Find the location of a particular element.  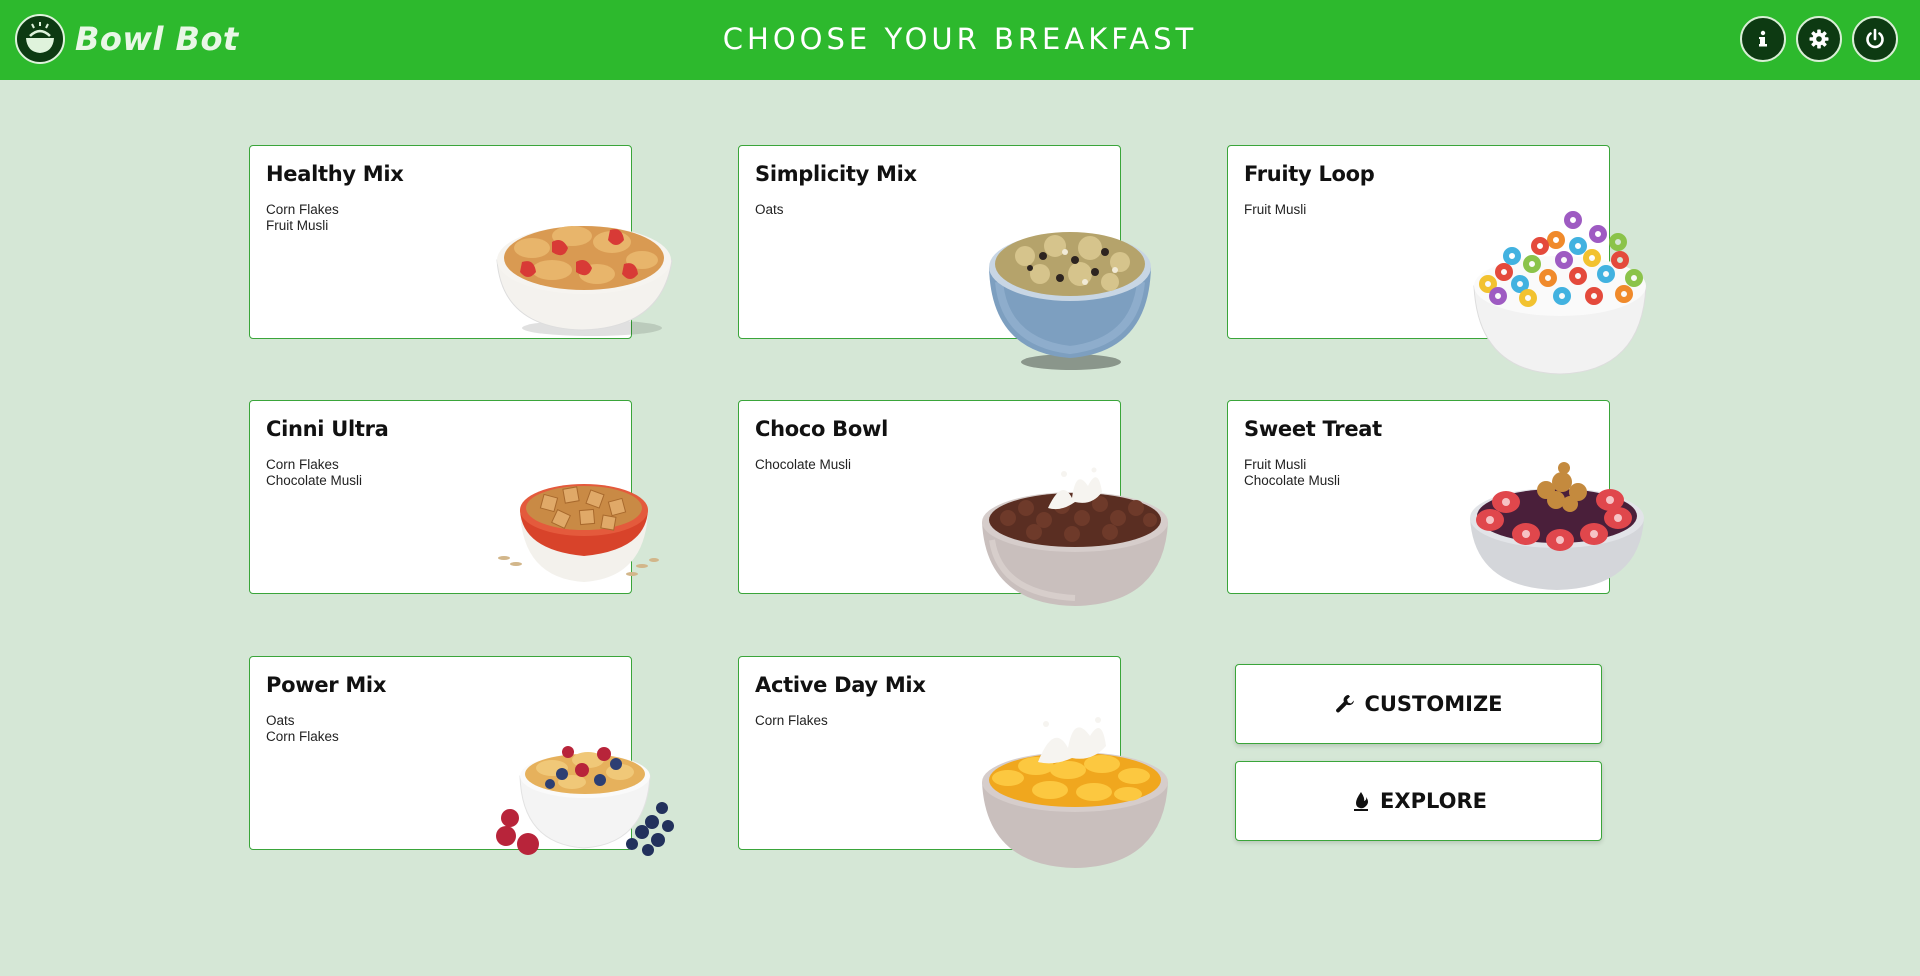

info-button is located at coordinates (1763, 39).